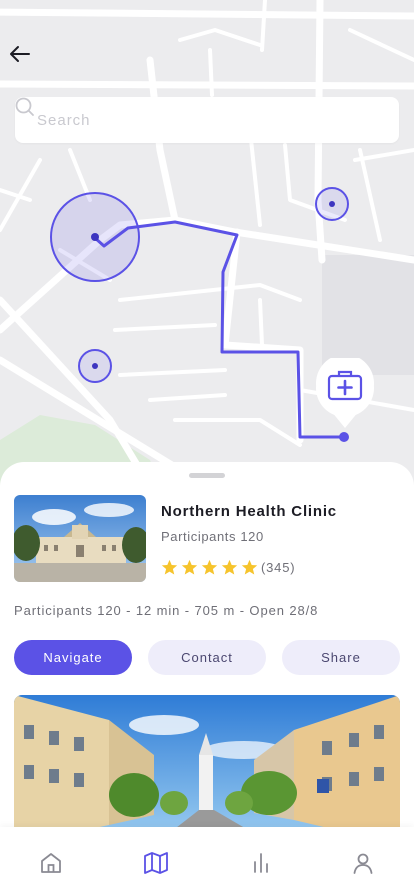 The height and width of the screenshot is (896, 414). What do you see at coordinates (197, 120) in the screenshot?
I see `search-input` at bounding box center [197, 120].